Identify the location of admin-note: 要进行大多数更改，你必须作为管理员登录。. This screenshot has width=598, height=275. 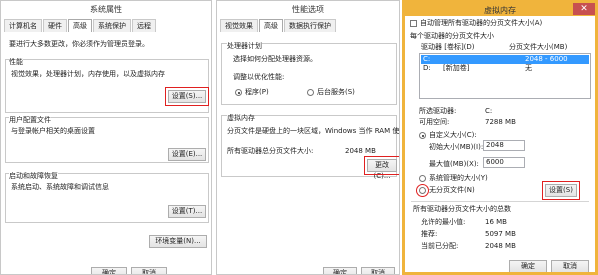
(79, 44).